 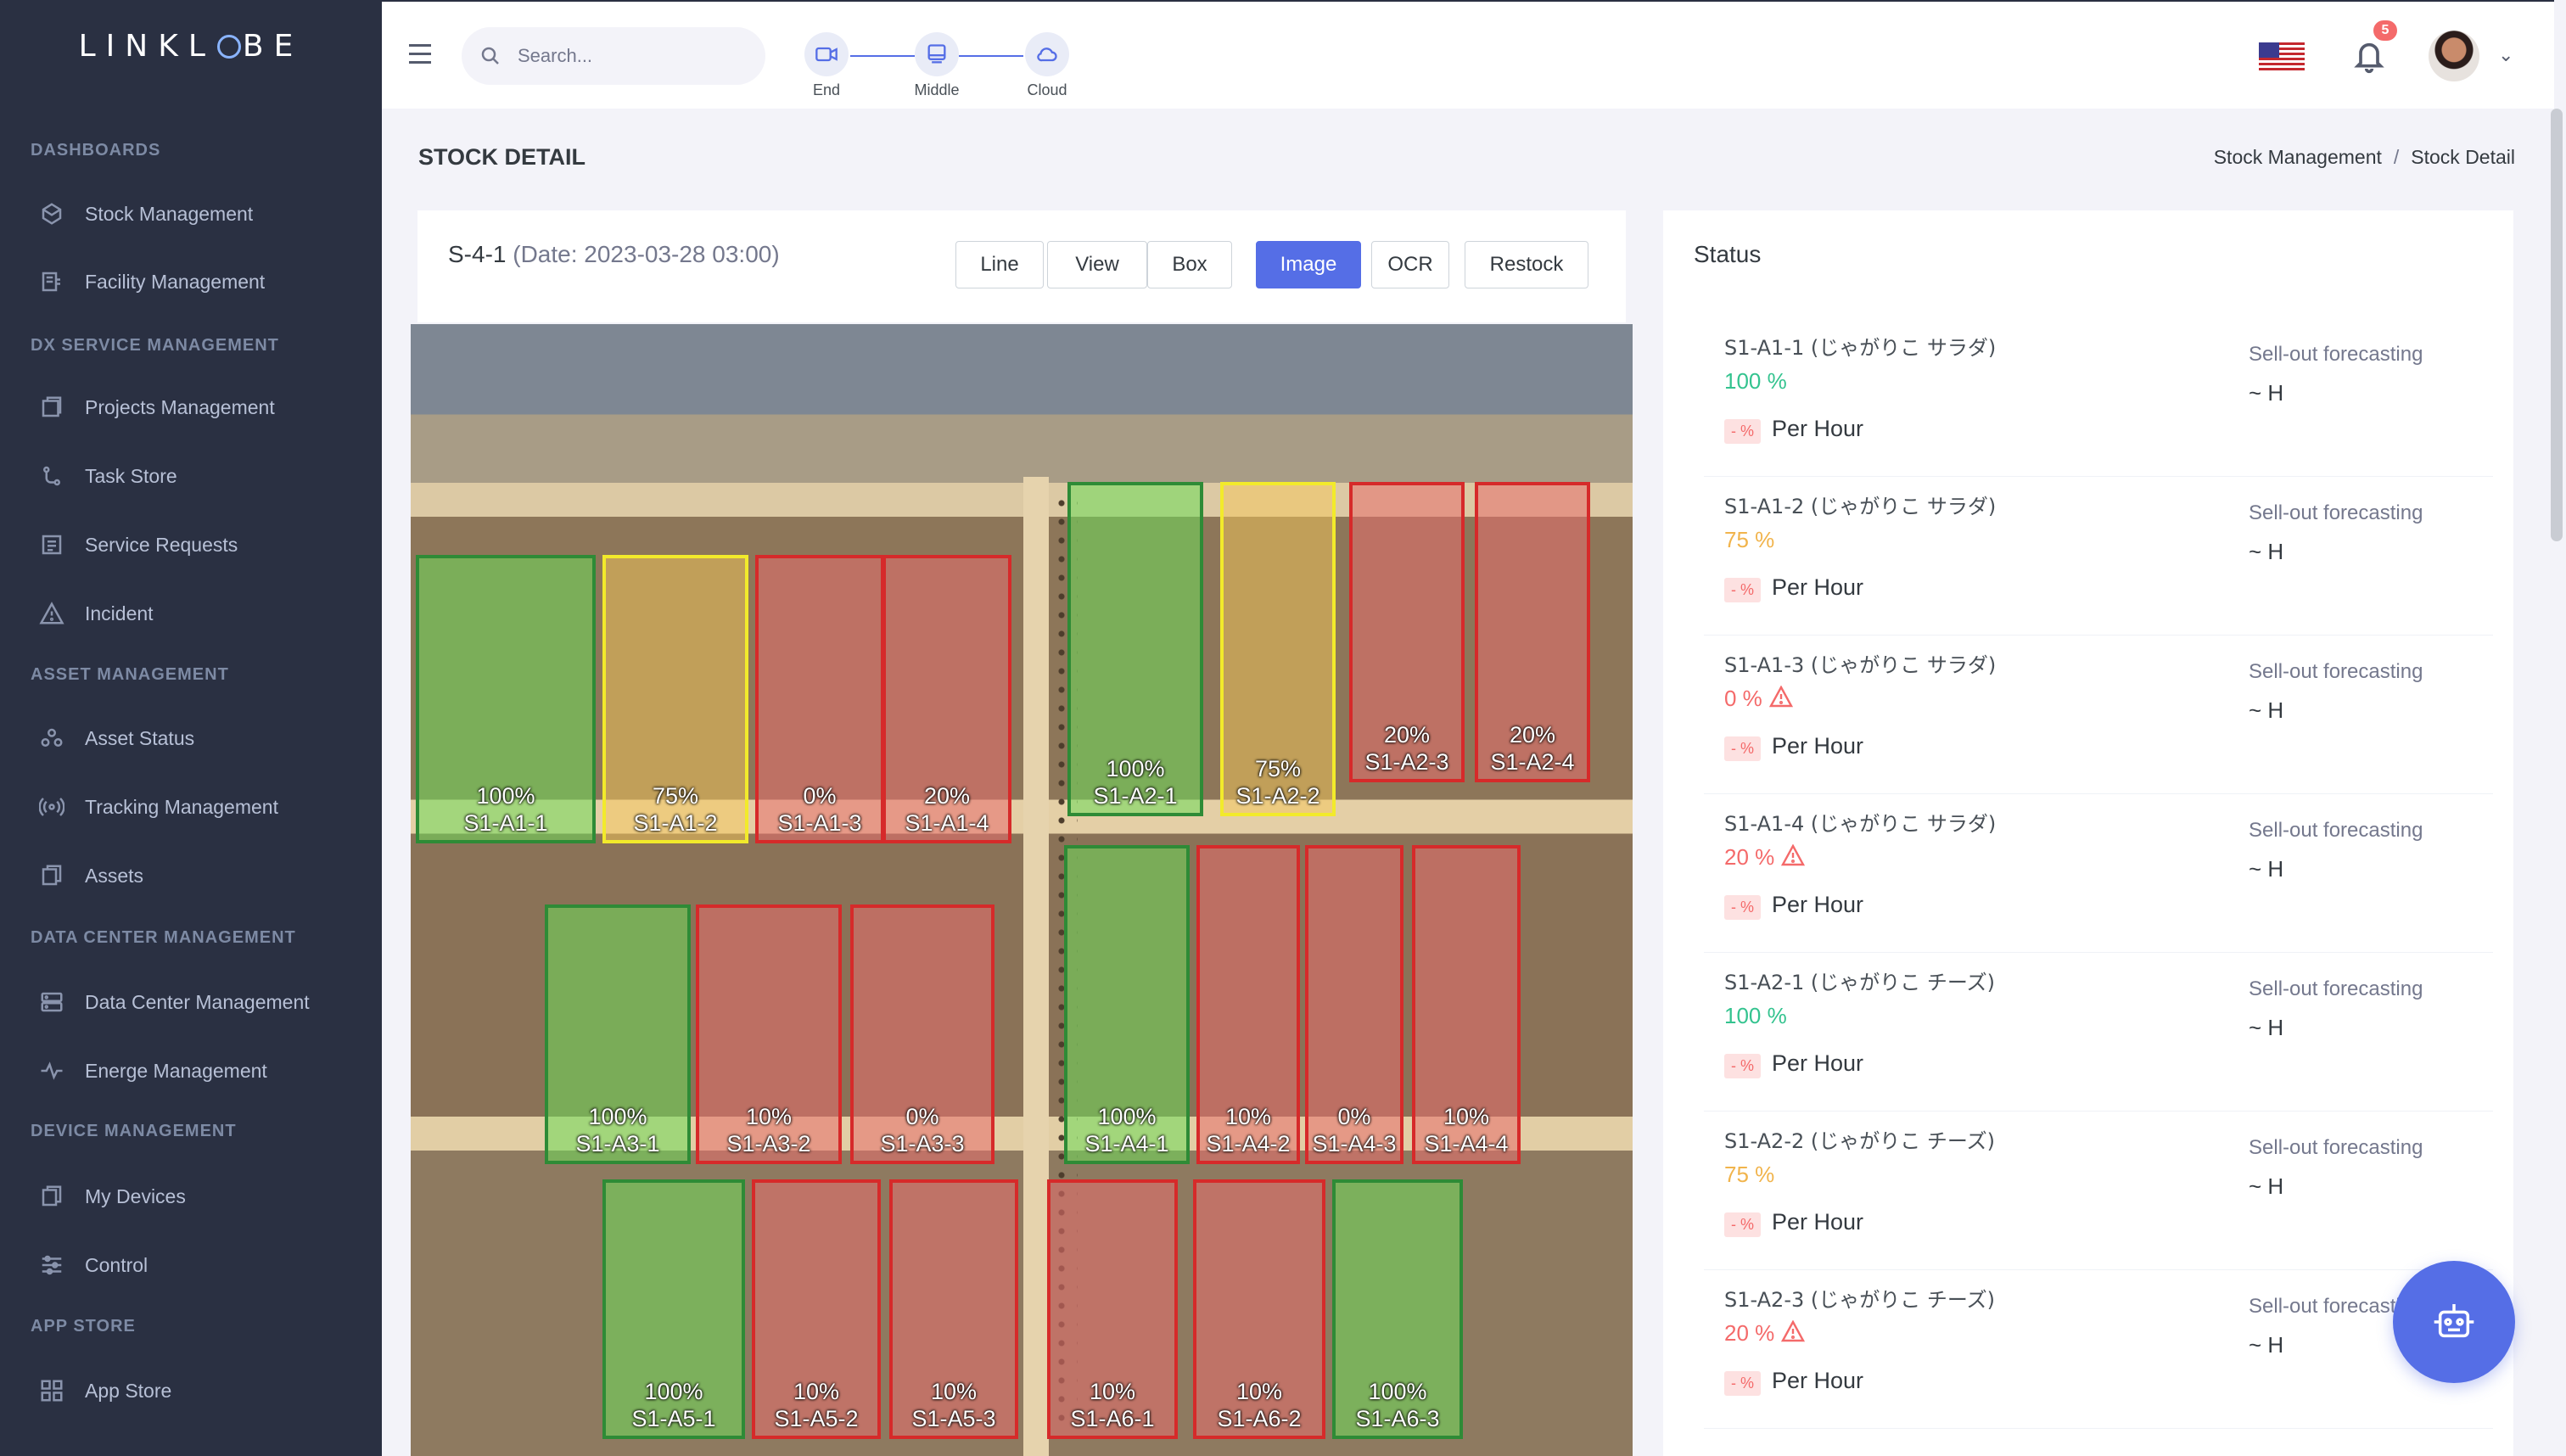 I want to click on chatbot-button, so click(x=2454, y=1322).